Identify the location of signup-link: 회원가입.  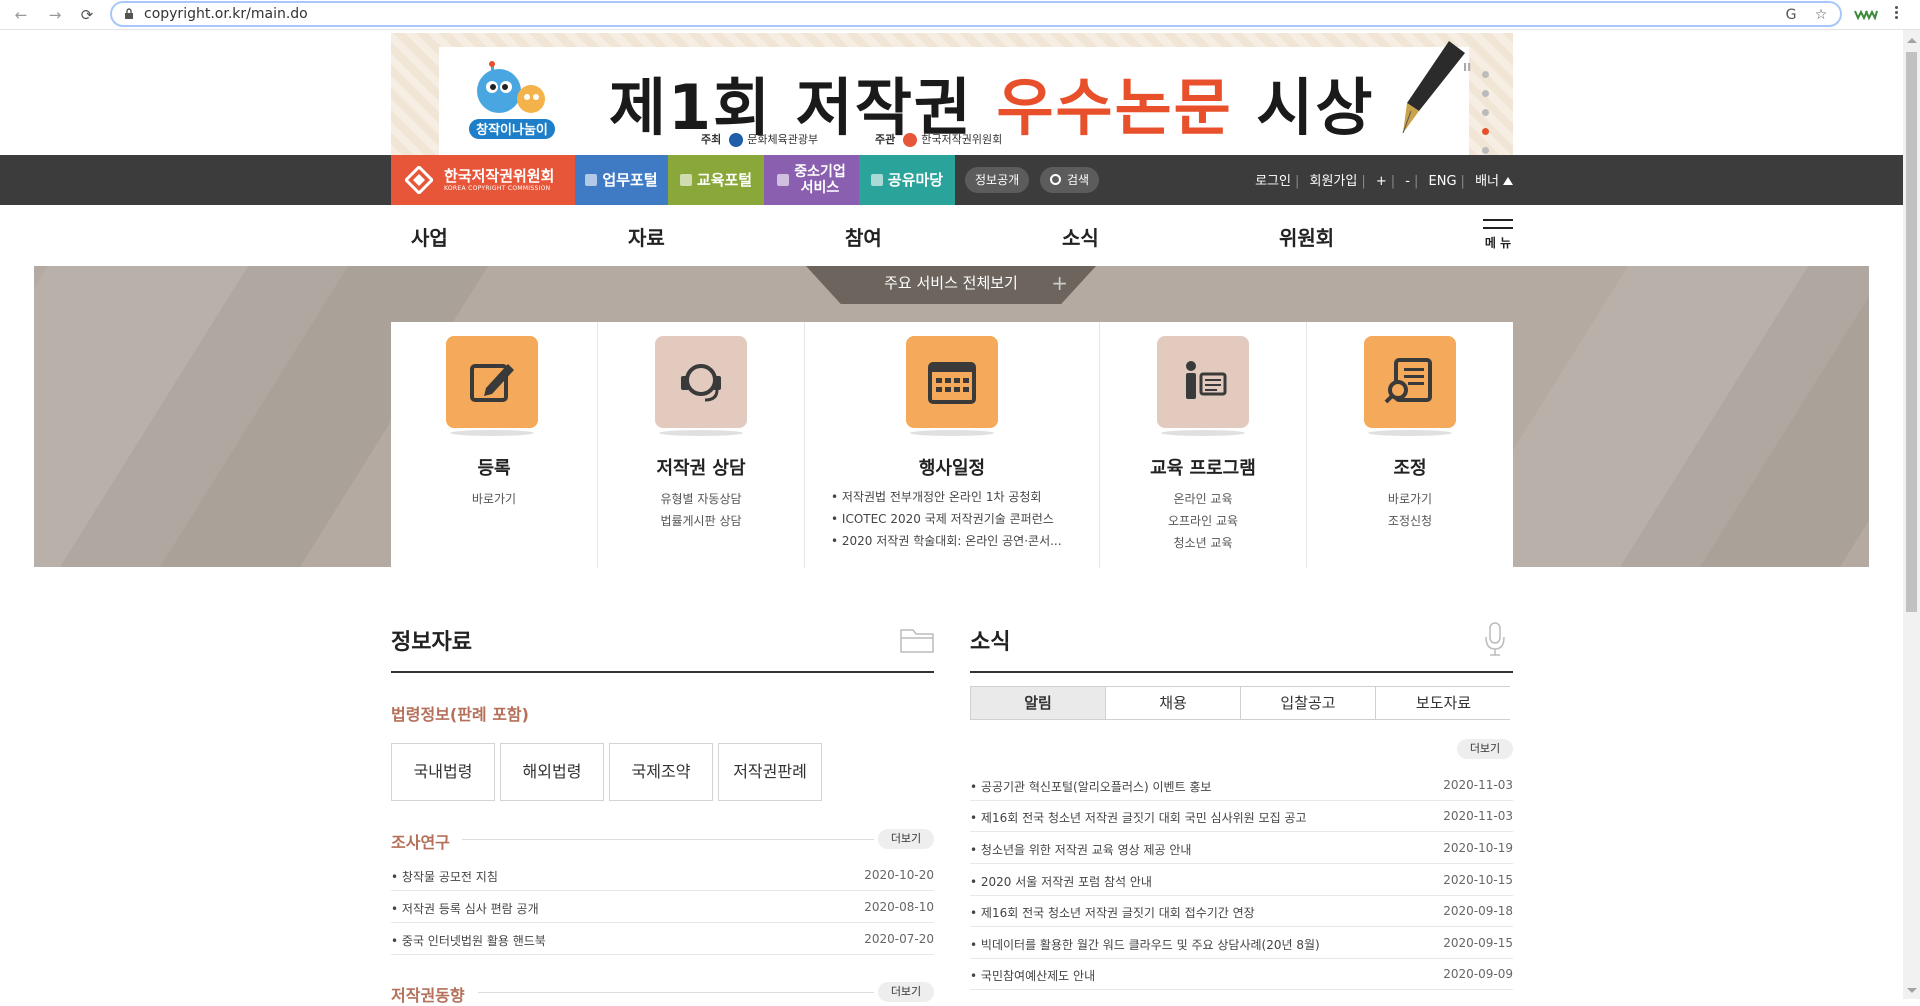
(1333, 181).